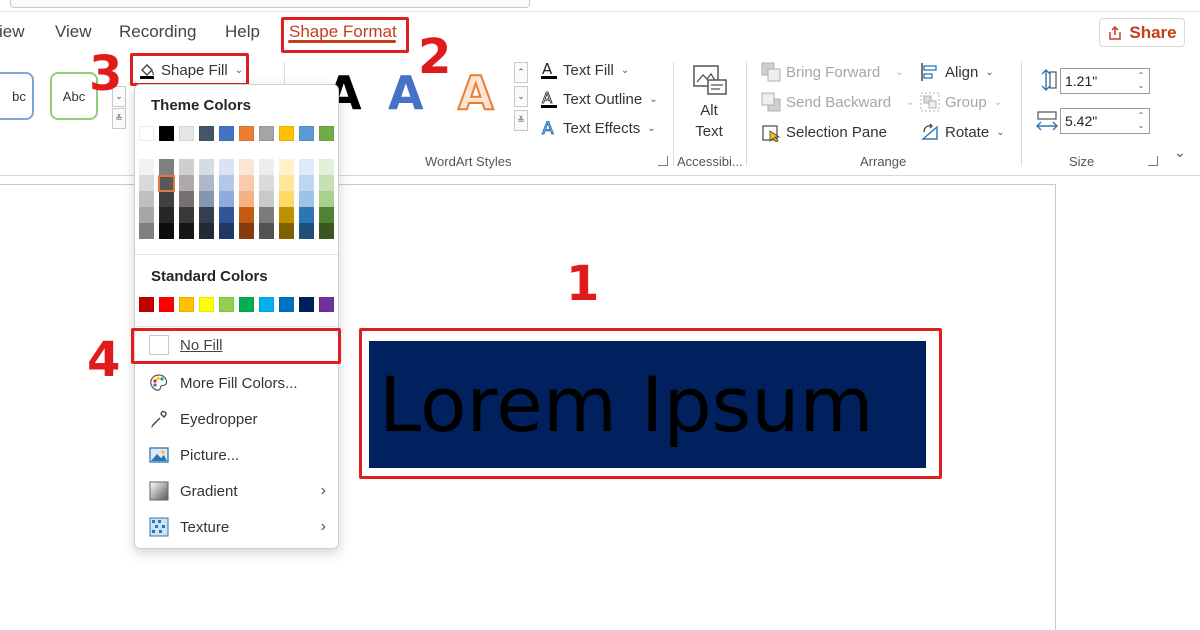  I want to click on selection-pane-button: Selection Pane, so click(824, 132).